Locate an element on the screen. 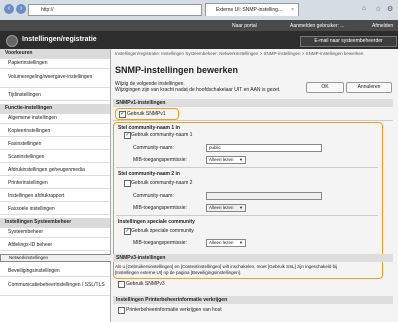 Image resolution: width=398 pixels, height=322 pixels. community2-name-input is located at coordinates (264, 196).